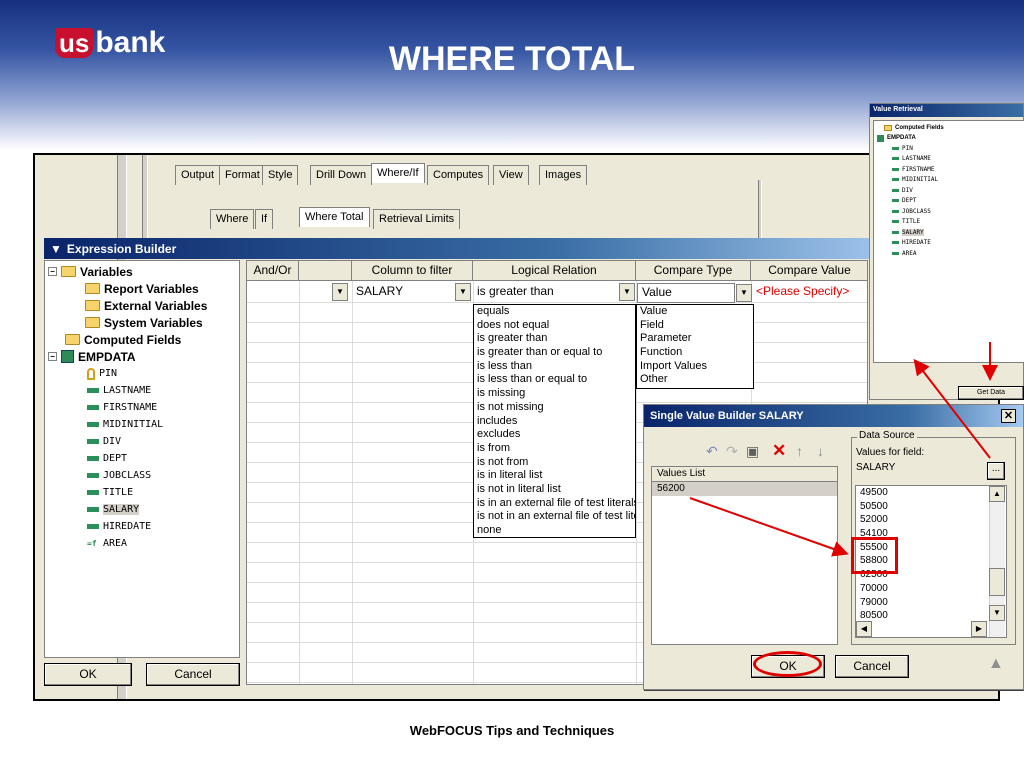 This screenshot has height=768, width=1024. What do you see at coordinates (843, 449) in the screenshot?
I see `annotation-arrows` at bounding box center [843, 449].